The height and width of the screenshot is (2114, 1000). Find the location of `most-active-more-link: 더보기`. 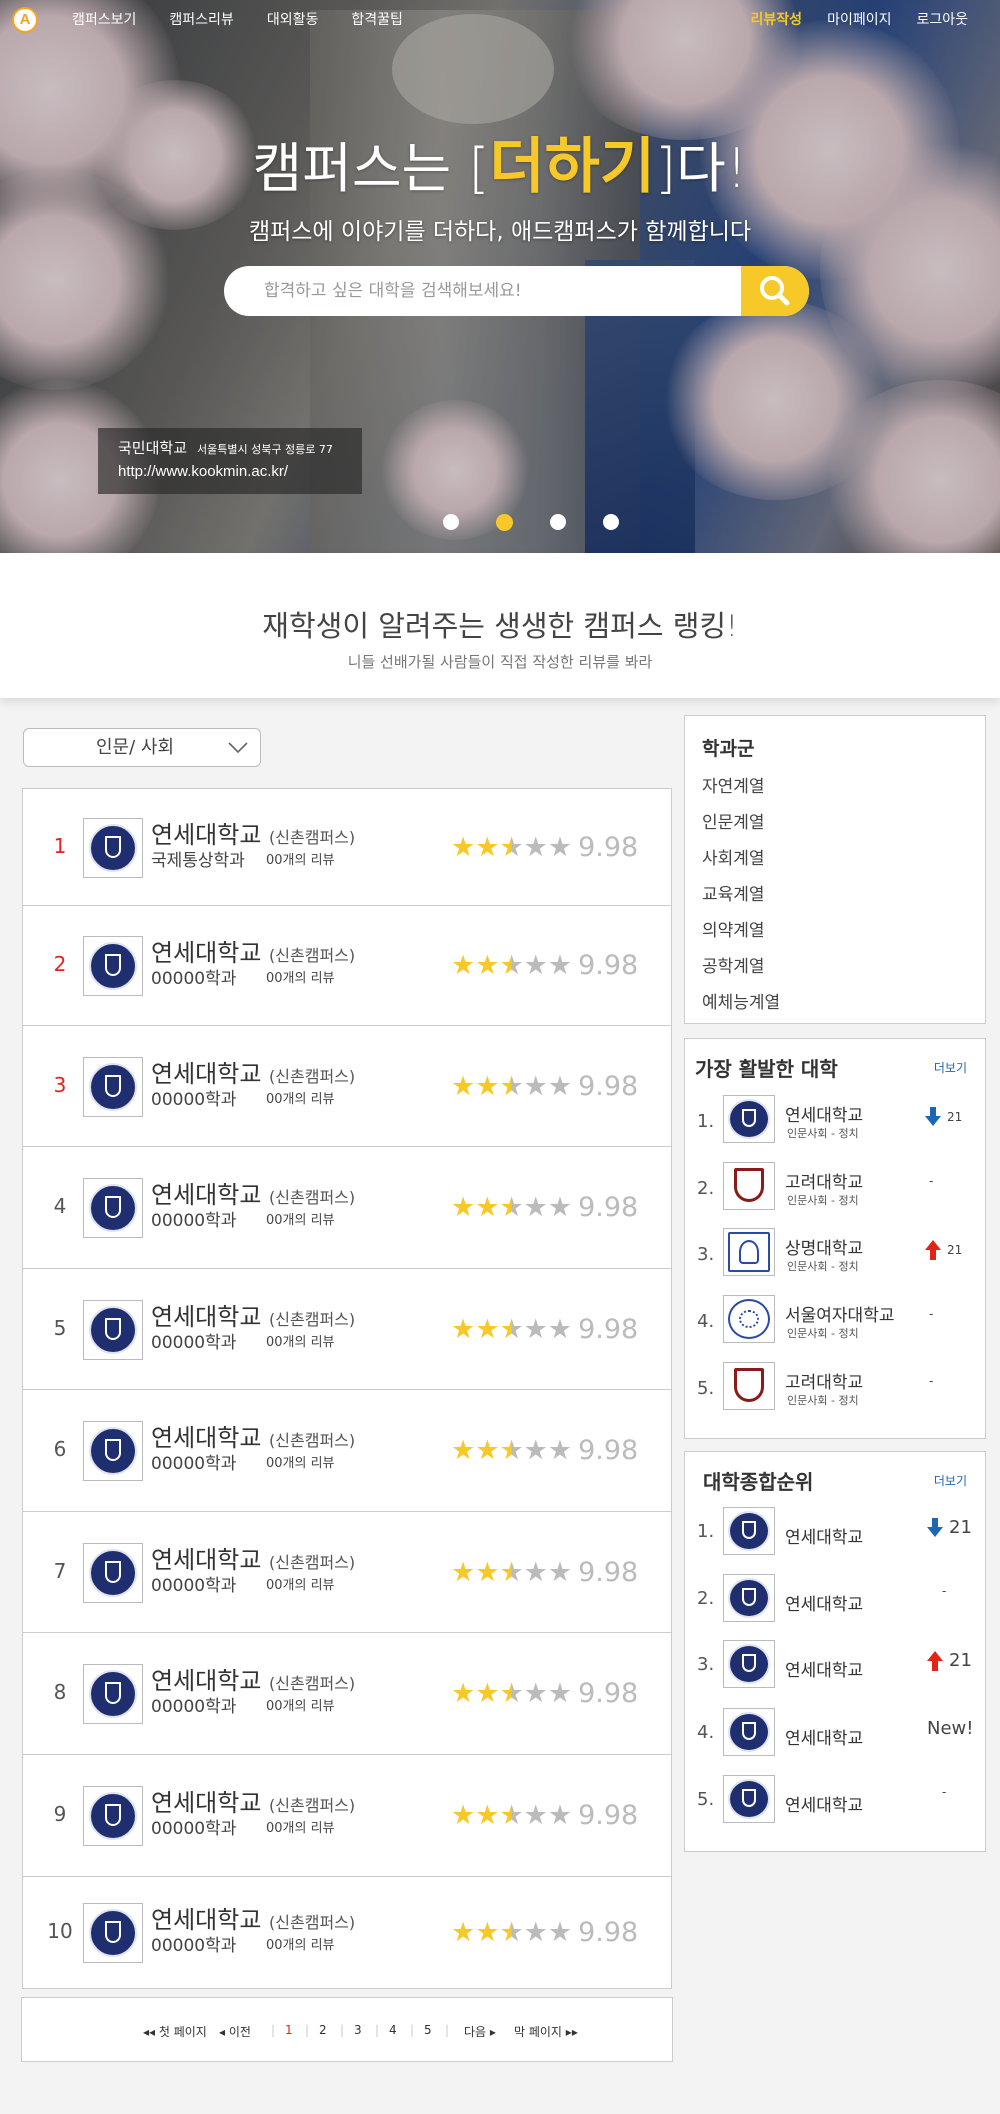

most-active-more-link: 더보기 is located at coordinates (950, 1067).